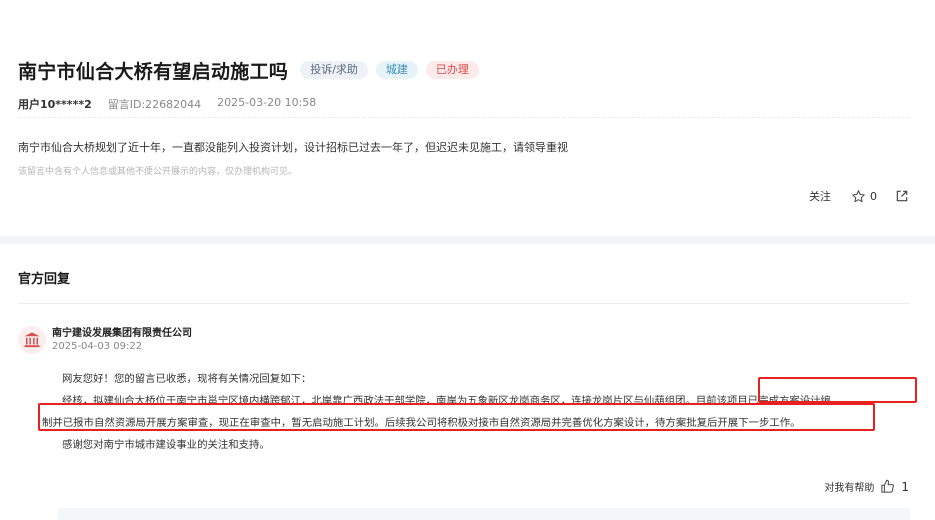  I want to click on status-badge: 已办理, so click(452, 70).